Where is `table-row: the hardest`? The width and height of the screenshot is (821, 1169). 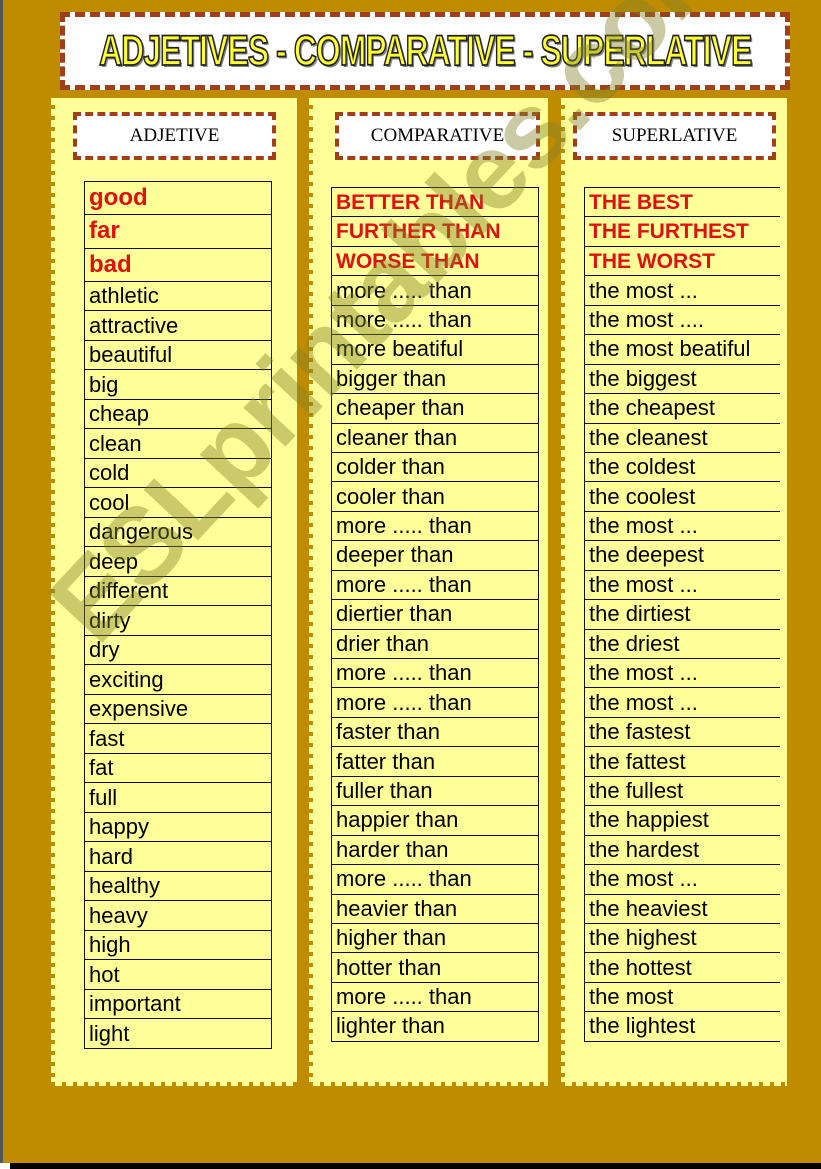
table-row: the hardest is located at coordinates (682, 850).